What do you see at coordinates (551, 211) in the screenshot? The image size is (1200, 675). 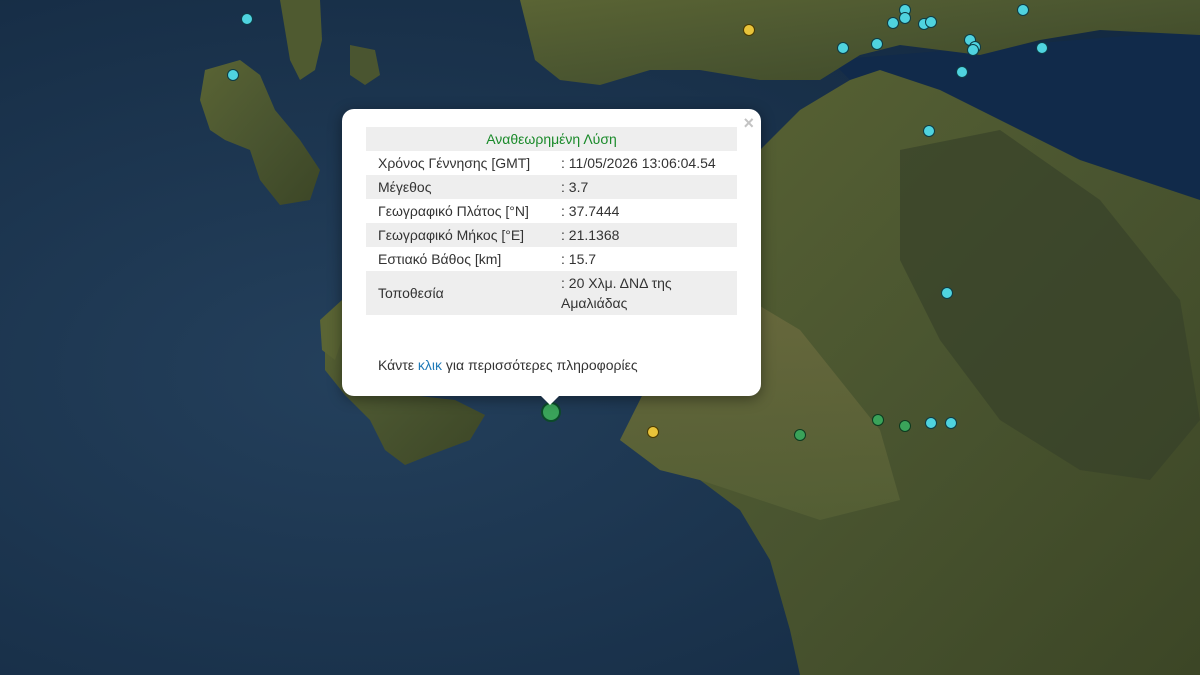 I see `table-row: Γεωγραφικό Πλάτος [°N] : 37.7444` at bounding box center [551, 211].